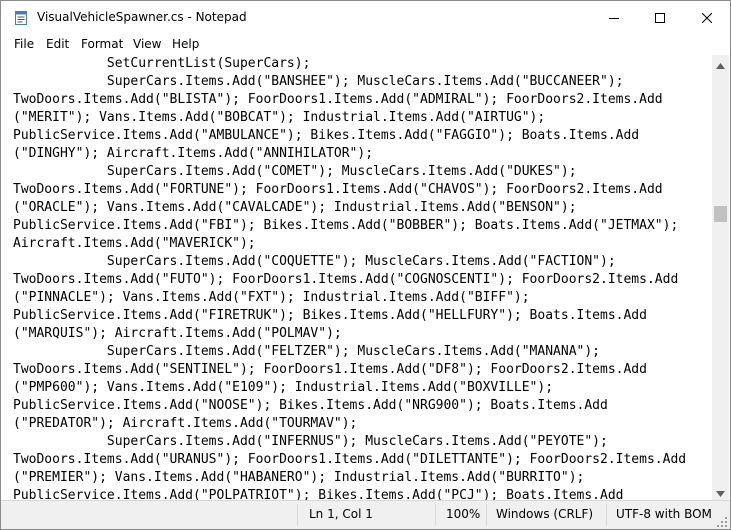  I want to click on close-icon, so click(707, 17).